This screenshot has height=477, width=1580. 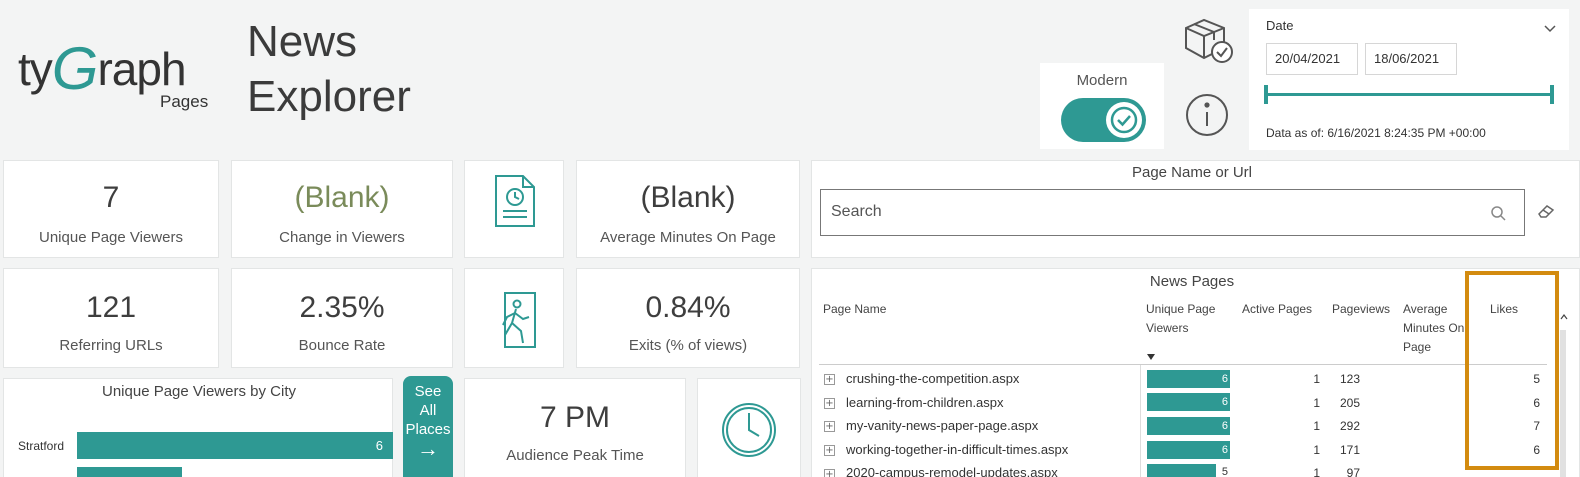 What do you see at coordinates (1208, 42) in the screenshot?
I see `package-check-icon` at bounding box center [1208, 42].